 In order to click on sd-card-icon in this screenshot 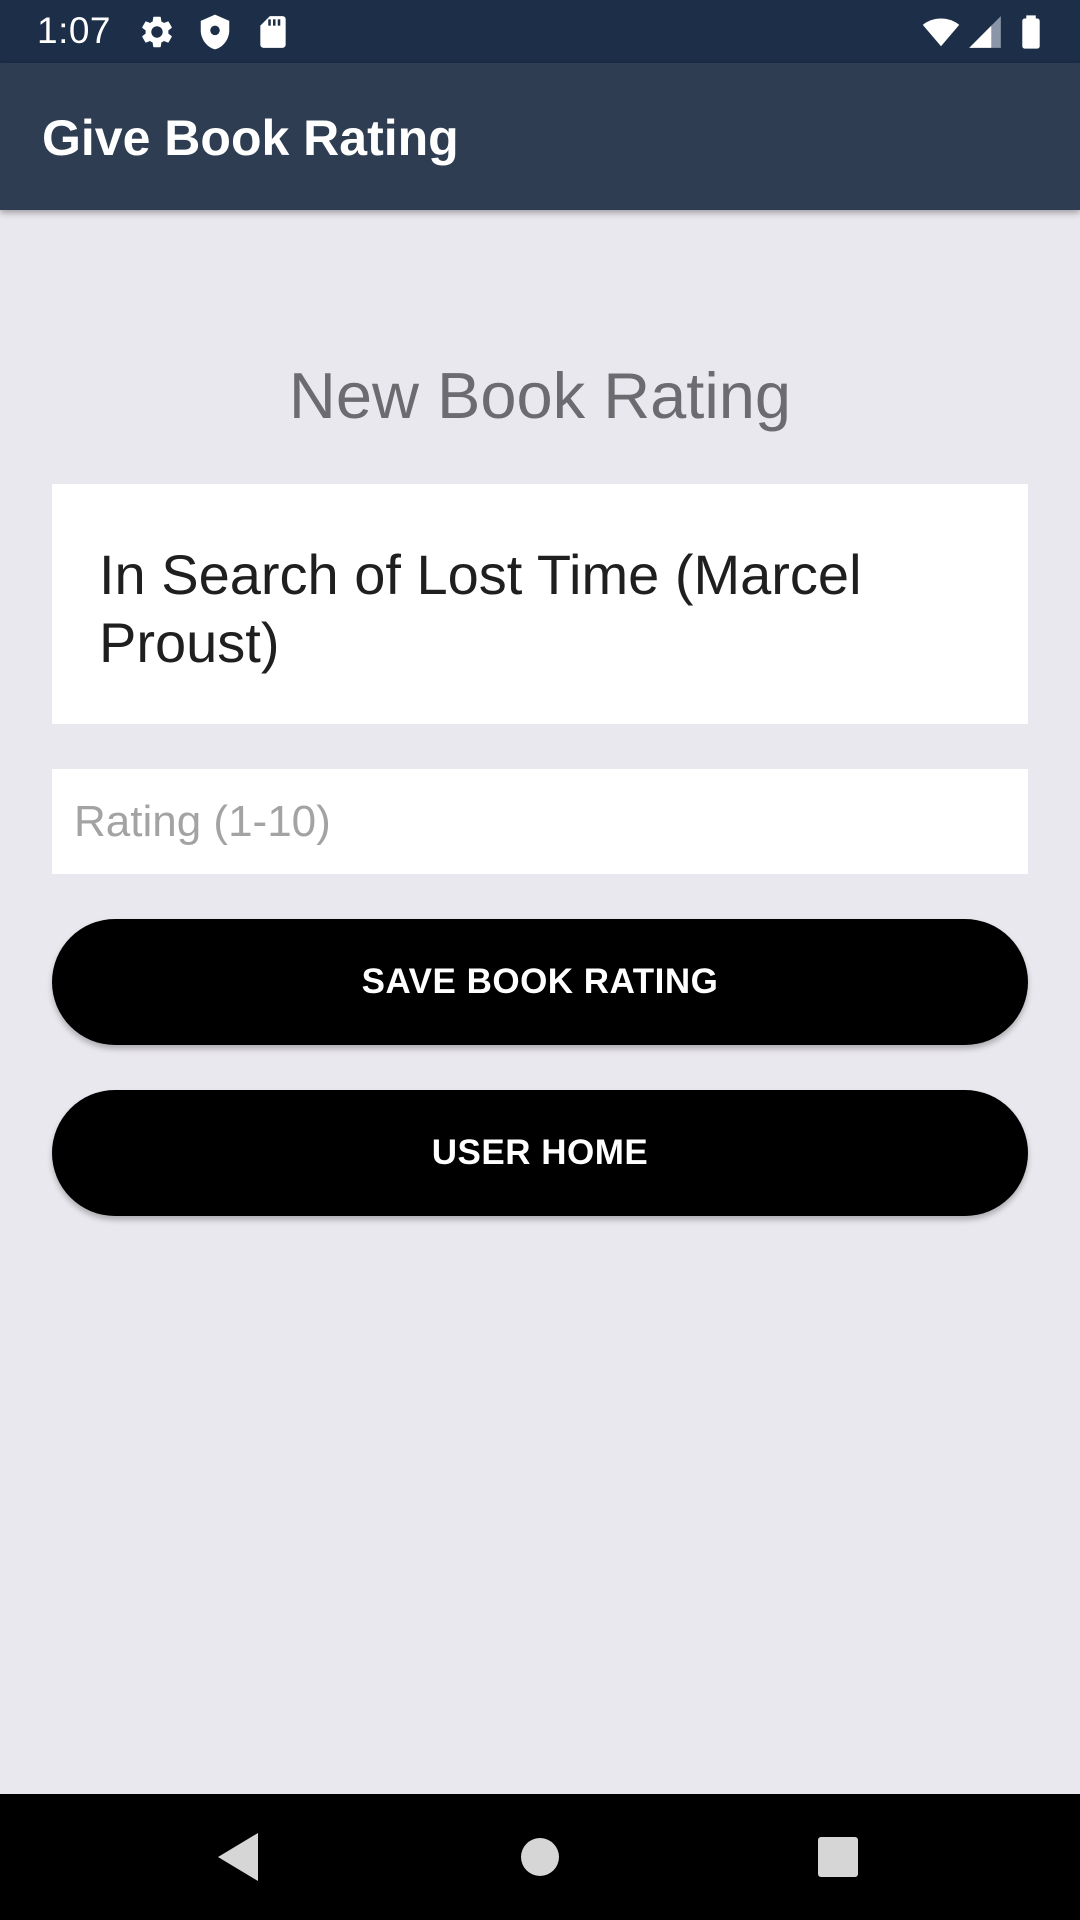, I will do `click(273, 32)`.